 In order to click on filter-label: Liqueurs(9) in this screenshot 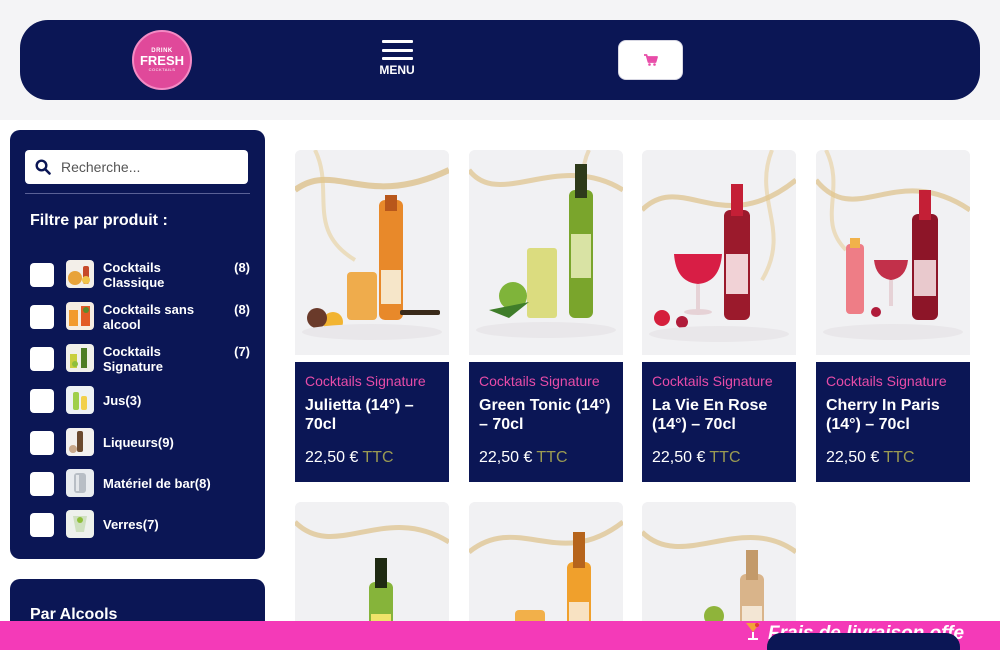, I will do `click(138, 442)`.